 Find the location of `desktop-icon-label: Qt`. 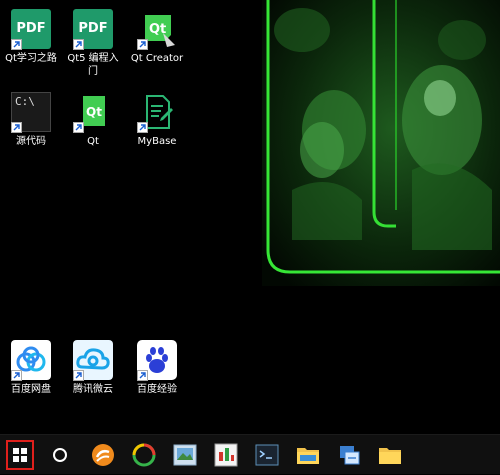

desktop-icon-label: Qt is located at coordinates (93, 141).